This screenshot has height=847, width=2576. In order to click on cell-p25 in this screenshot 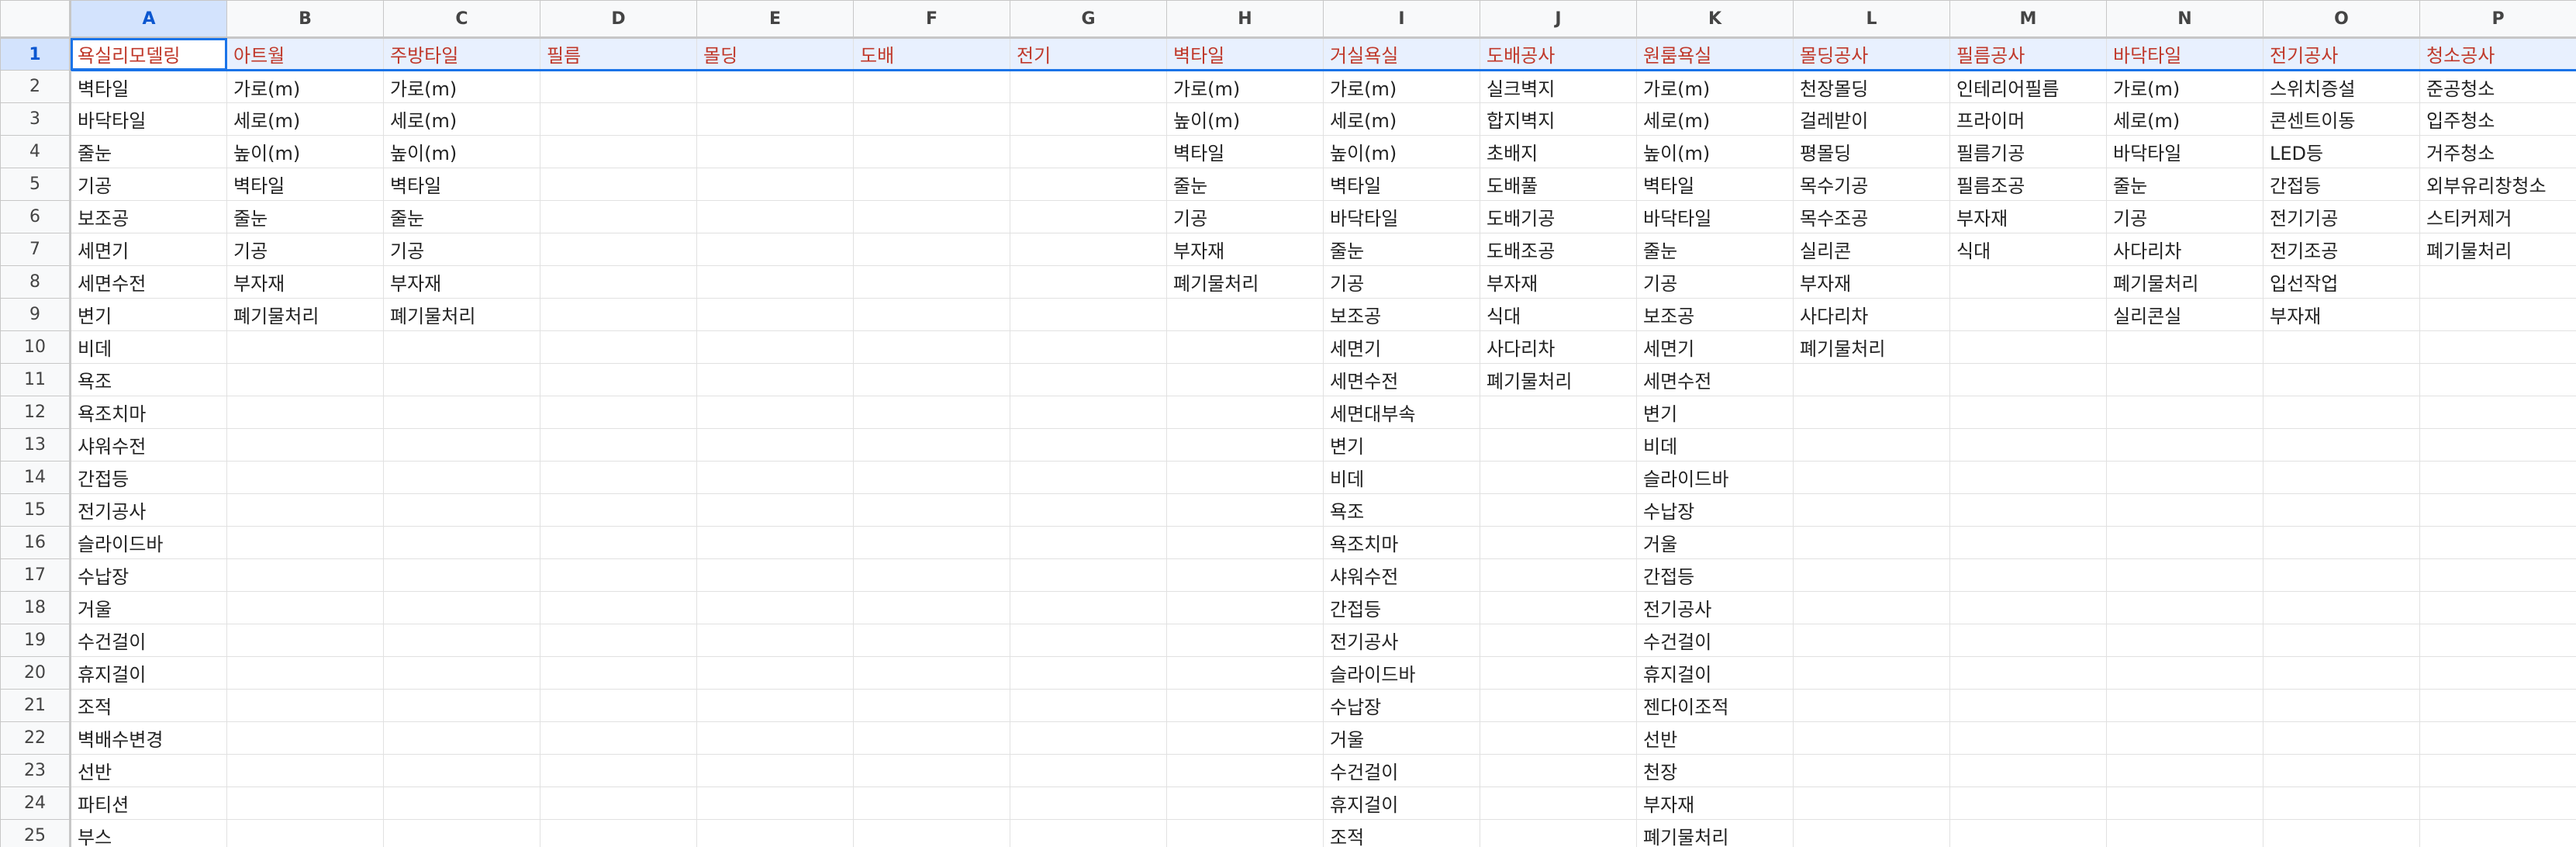, I will do `click(2497, 833)`.